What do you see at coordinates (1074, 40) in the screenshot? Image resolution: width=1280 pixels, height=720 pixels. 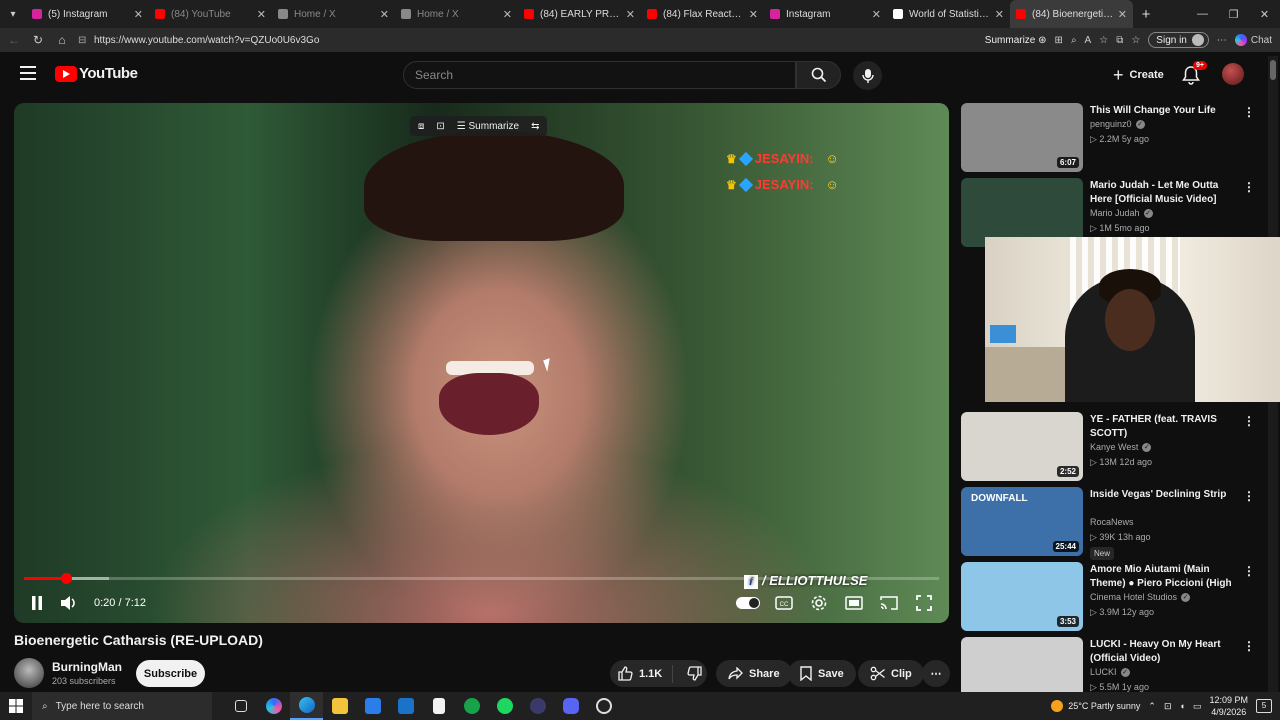 I see `zoom-icon: ⌕` at bounding box center [1074, 40].